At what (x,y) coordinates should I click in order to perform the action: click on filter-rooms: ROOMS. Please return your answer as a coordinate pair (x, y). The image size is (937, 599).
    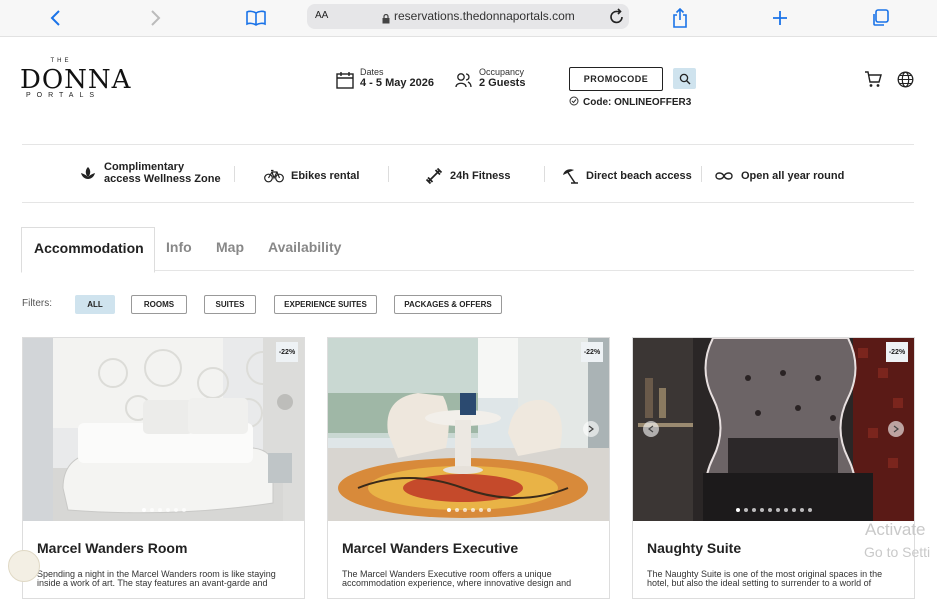
    Looking at the image, I should click on (159, 304).